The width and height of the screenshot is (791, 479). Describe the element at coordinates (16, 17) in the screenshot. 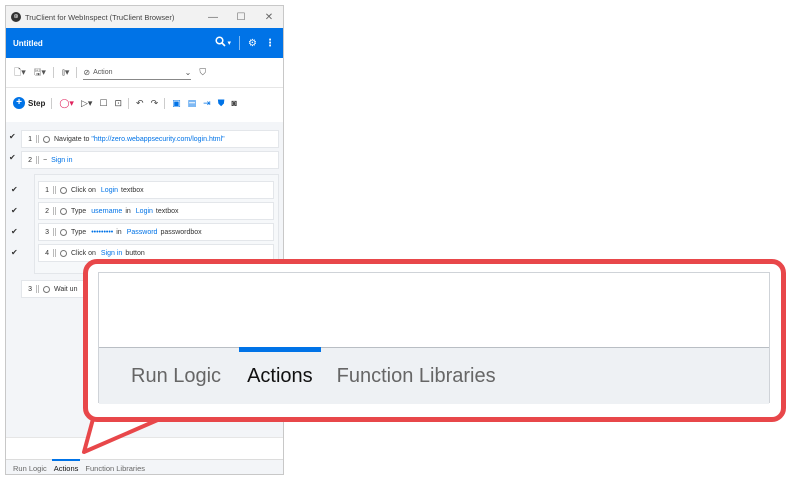

I see `app-logo-icon: ⊛` at that location.